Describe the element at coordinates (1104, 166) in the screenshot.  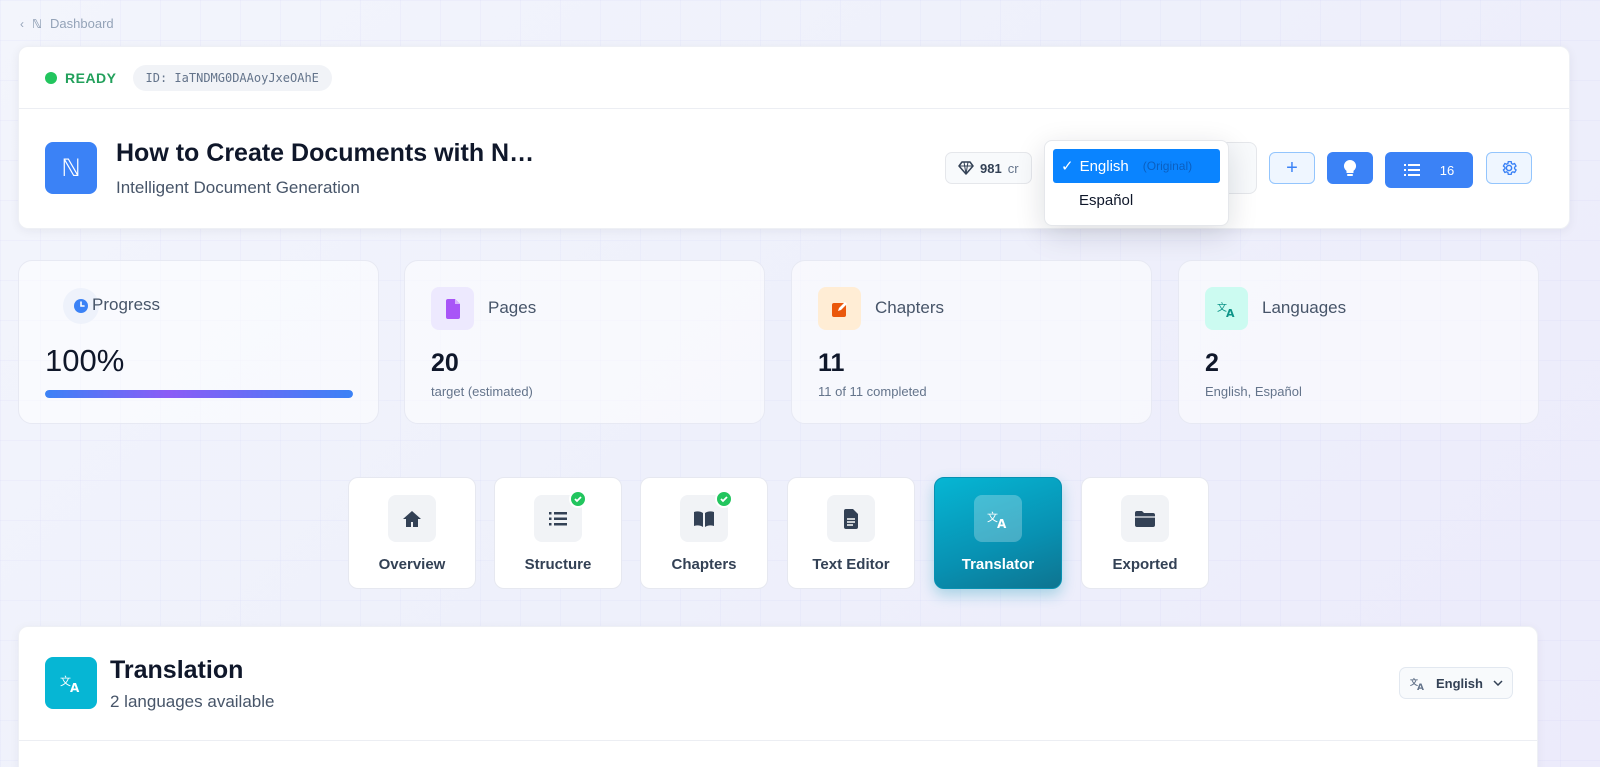
I see `language-option-label: English` at that location.